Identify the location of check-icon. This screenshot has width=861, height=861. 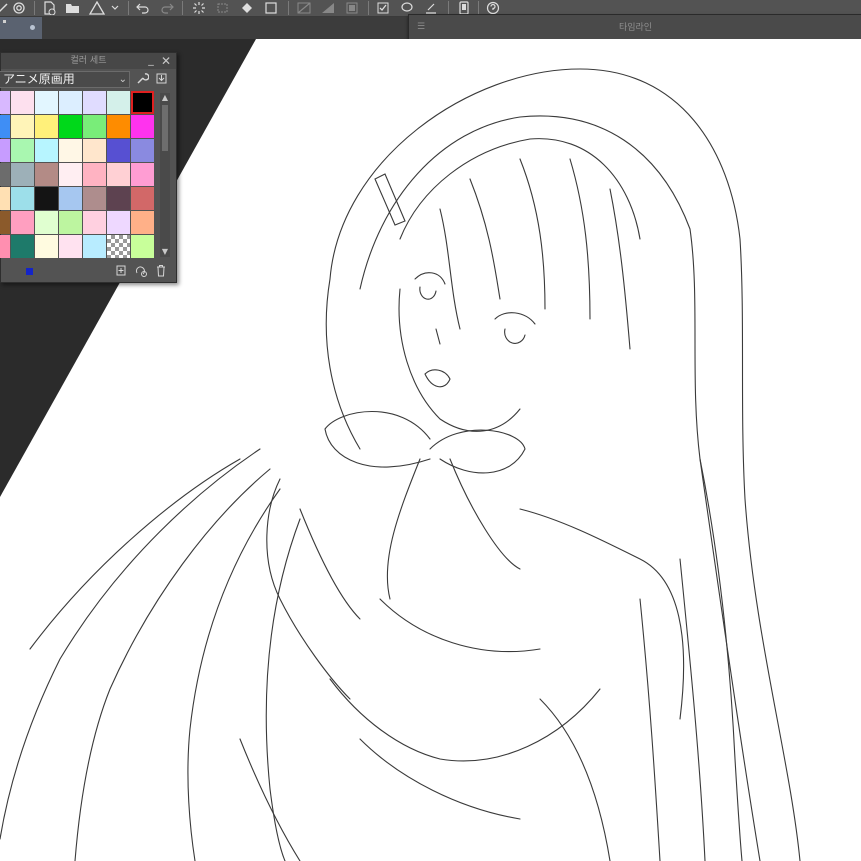
(383, 8).